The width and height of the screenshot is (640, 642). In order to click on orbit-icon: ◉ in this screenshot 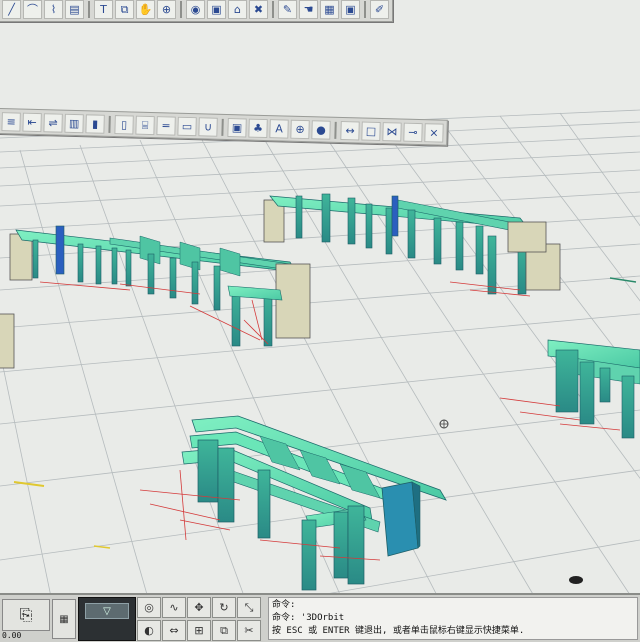, I will do `click(195, 9)`.